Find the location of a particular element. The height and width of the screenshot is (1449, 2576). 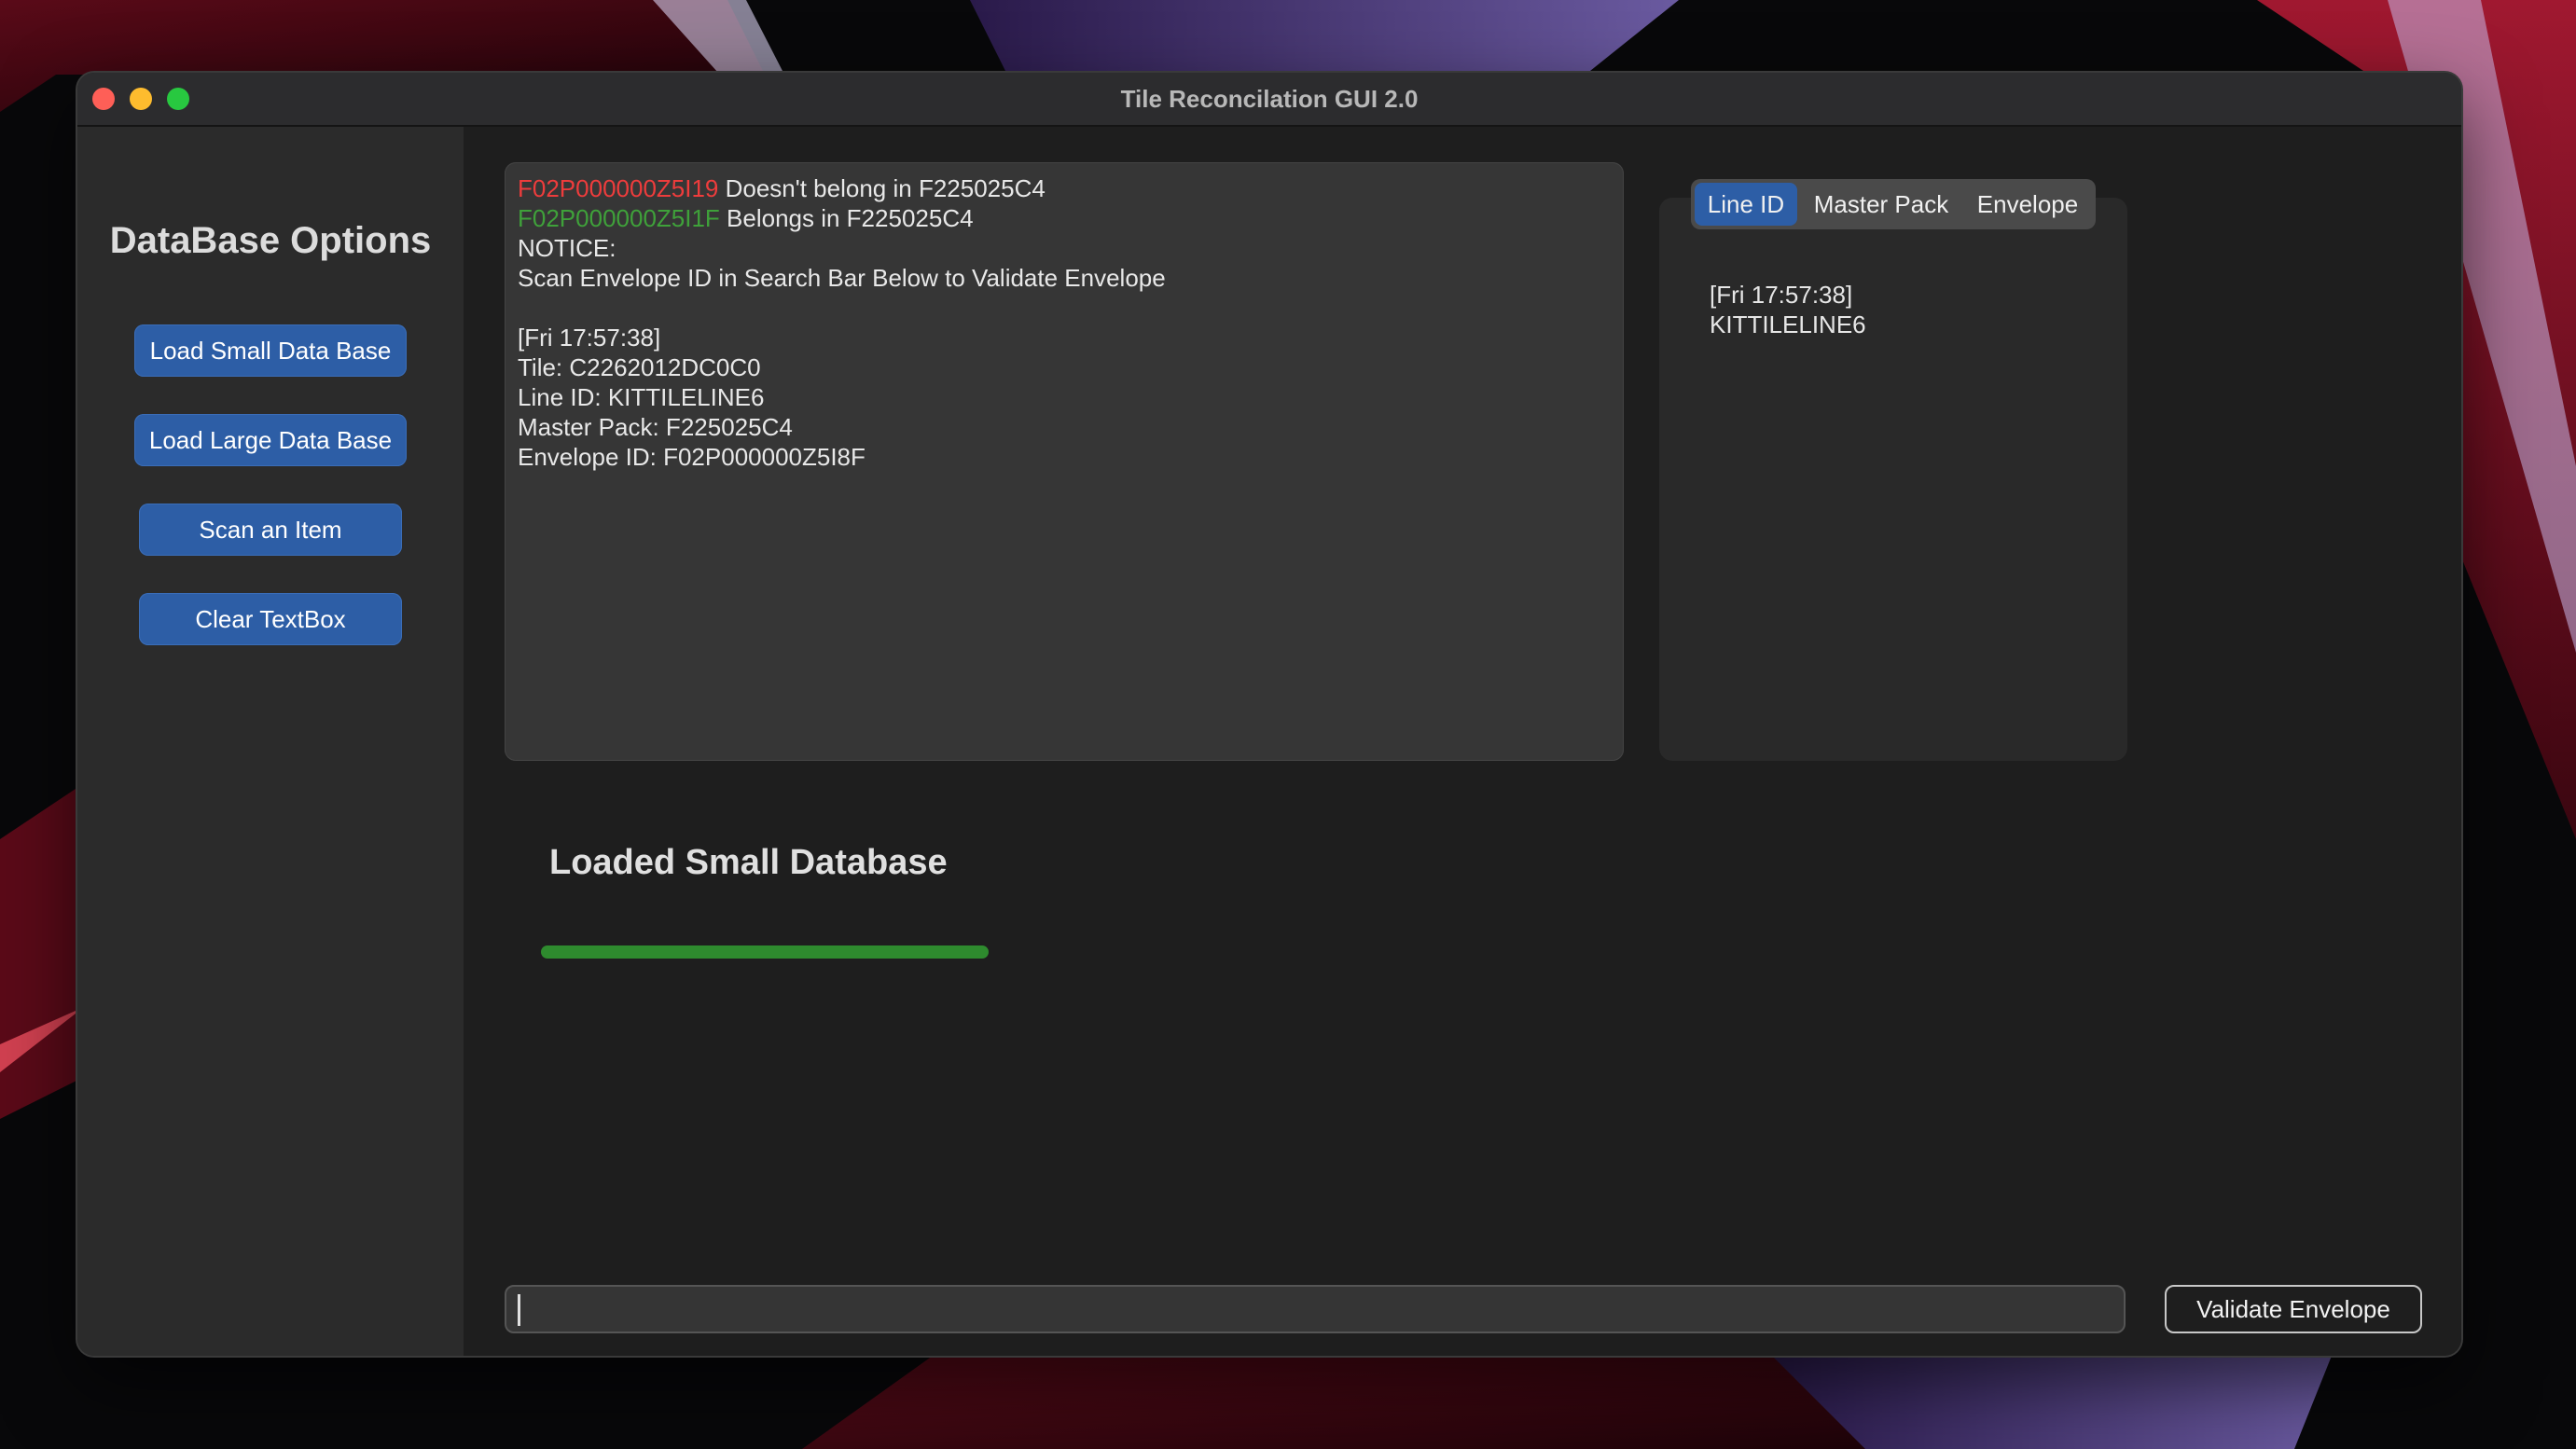

load-large-database-button: Load Large Data Base is located at coordinates (270, 440).